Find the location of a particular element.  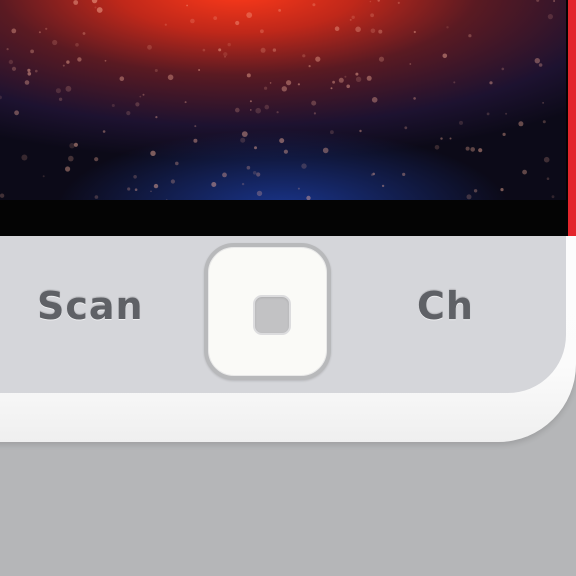

channel-button: Ch is located at coordinates (445, 306).